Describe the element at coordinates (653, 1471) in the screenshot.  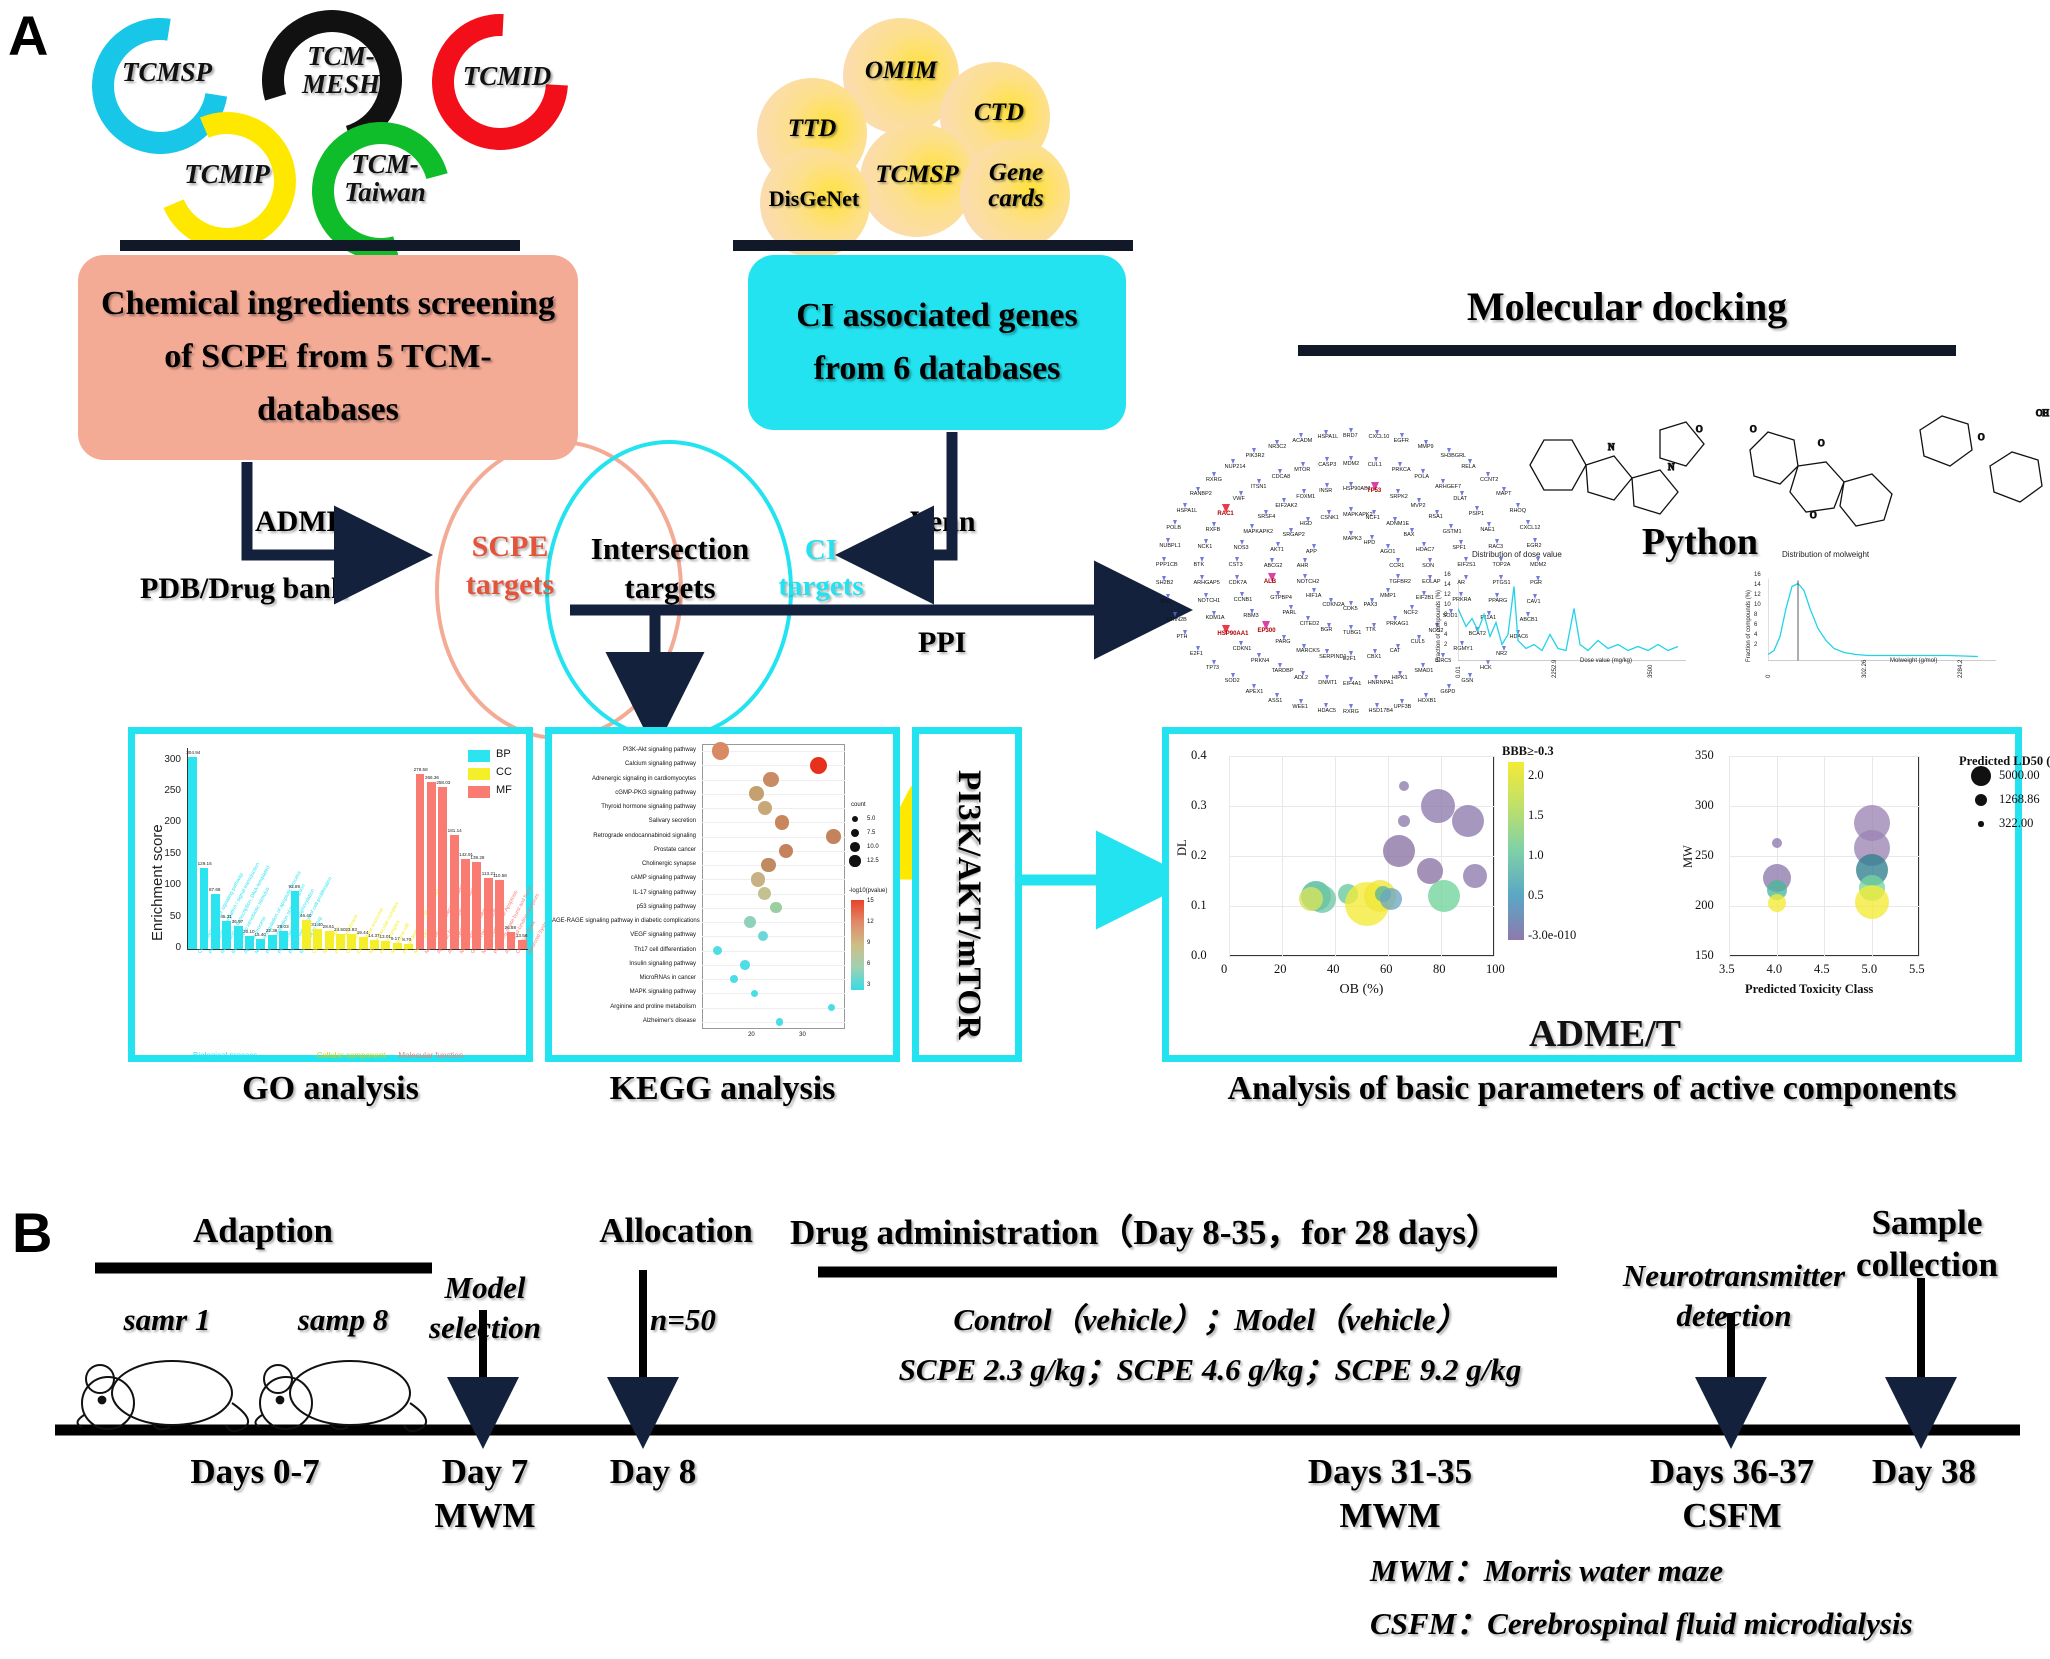
I see `timeline-day-8: Day 8` at that location.